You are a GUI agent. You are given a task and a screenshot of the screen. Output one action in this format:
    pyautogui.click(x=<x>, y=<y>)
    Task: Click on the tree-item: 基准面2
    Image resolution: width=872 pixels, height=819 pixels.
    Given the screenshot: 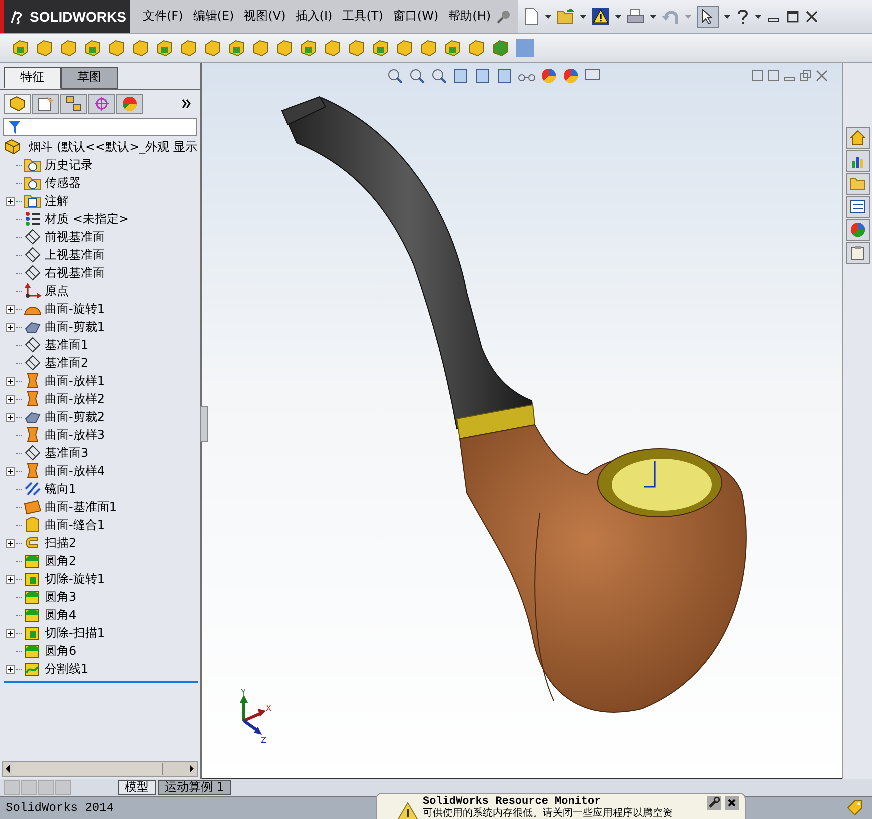 What is the action you would take?
    pyautogui.click(x=65, y=363)
    